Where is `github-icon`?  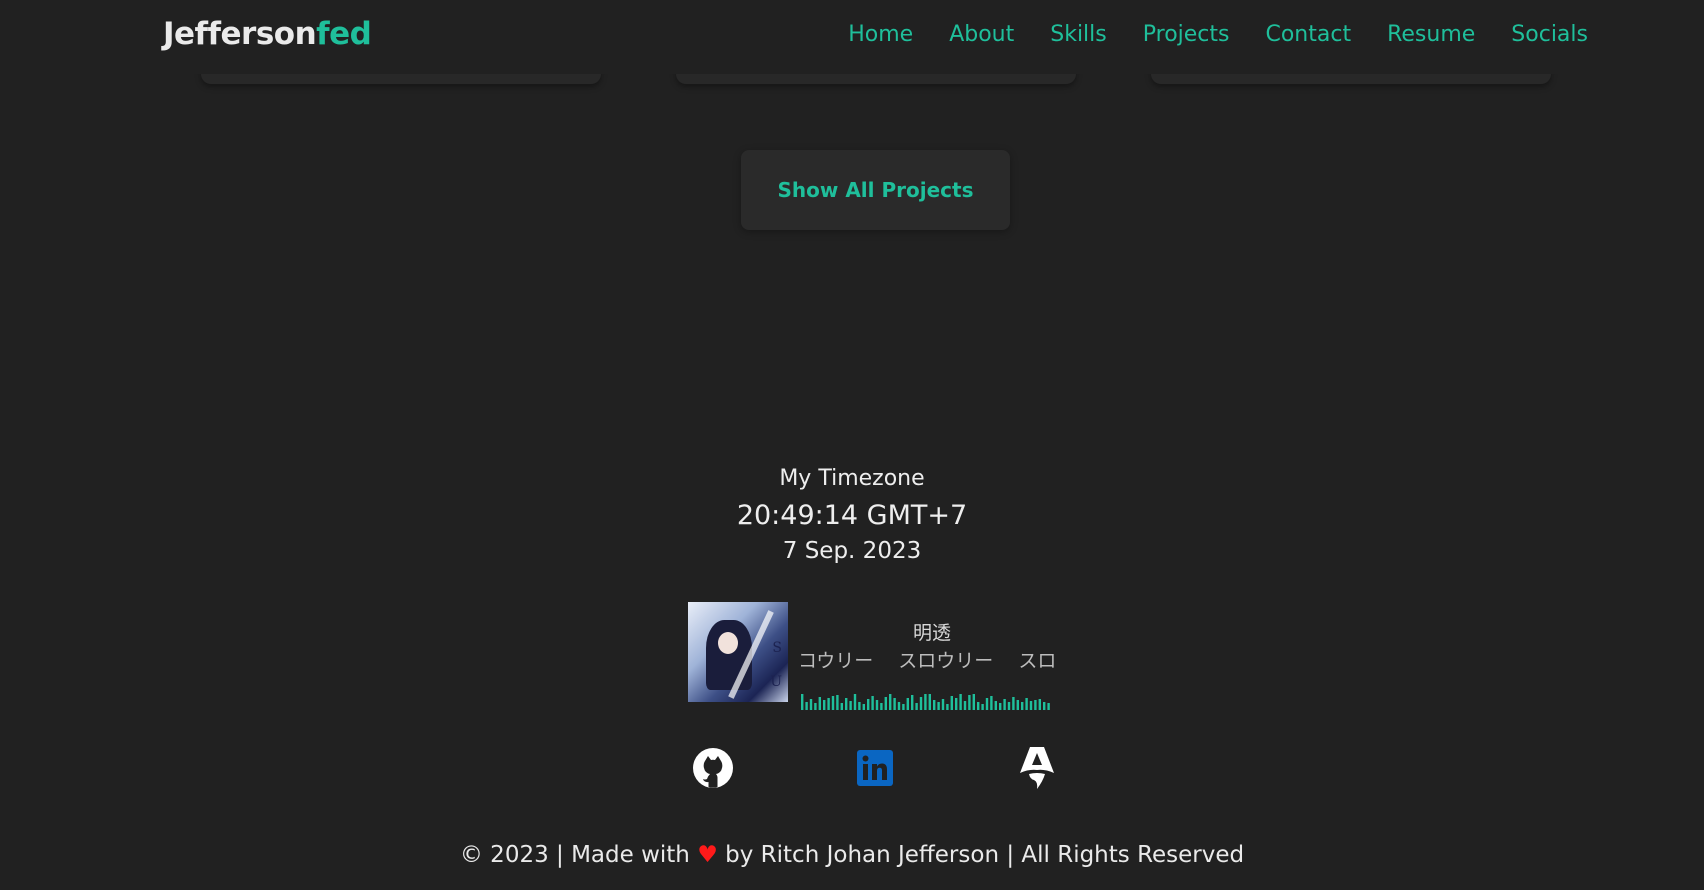
github-icon is located at coordinates (713, 768).